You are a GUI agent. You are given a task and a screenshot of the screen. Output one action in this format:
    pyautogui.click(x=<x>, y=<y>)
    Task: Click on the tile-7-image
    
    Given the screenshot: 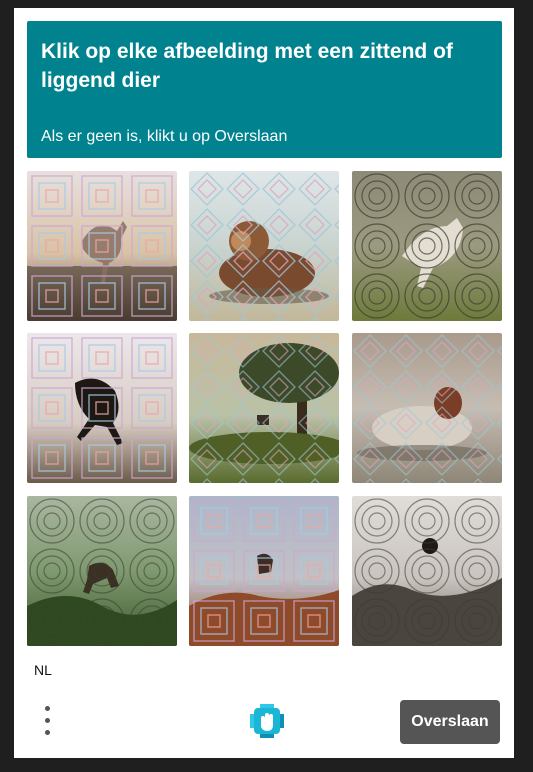 What is the action you would take?
    pyautogui.click(x=102, y=571)
    